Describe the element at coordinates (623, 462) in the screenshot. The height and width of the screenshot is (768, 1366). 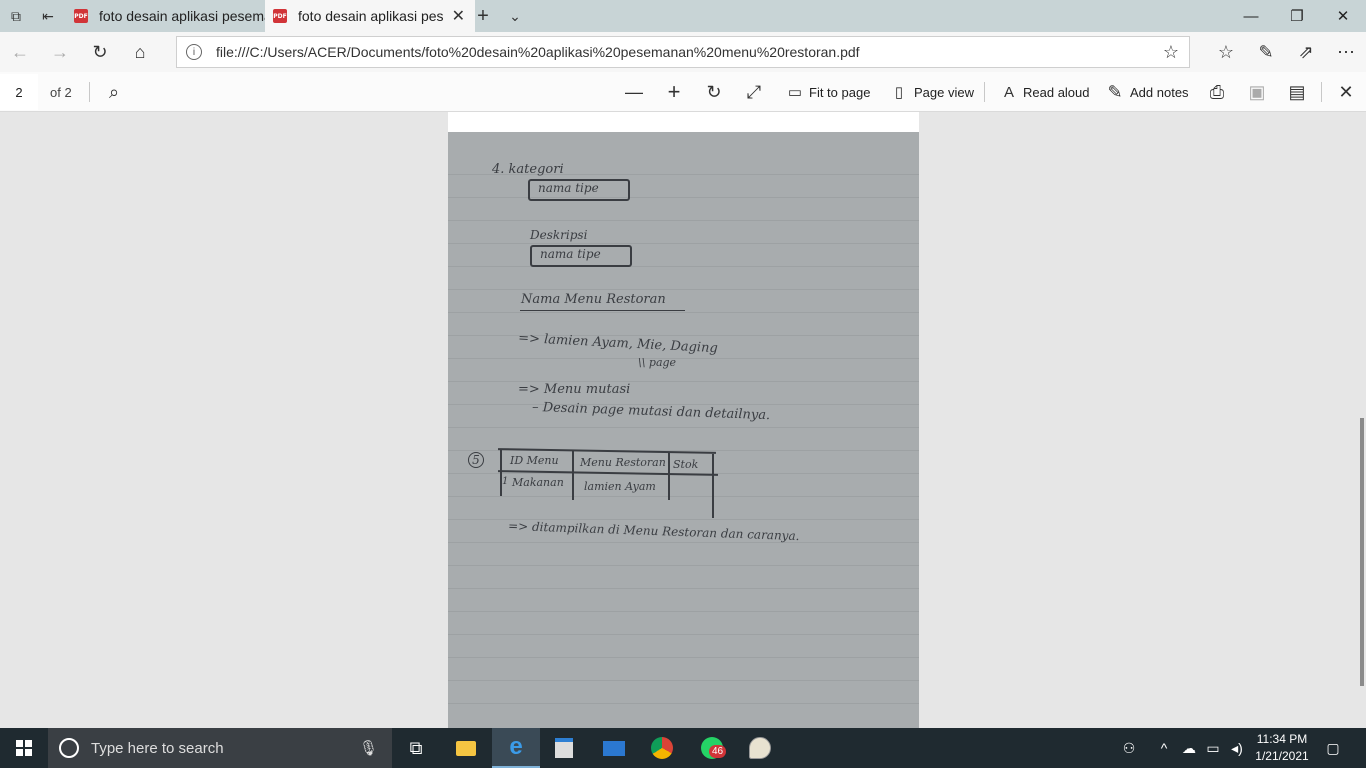
I see `hw-menu-restoran: Menu Restoran` at that location.